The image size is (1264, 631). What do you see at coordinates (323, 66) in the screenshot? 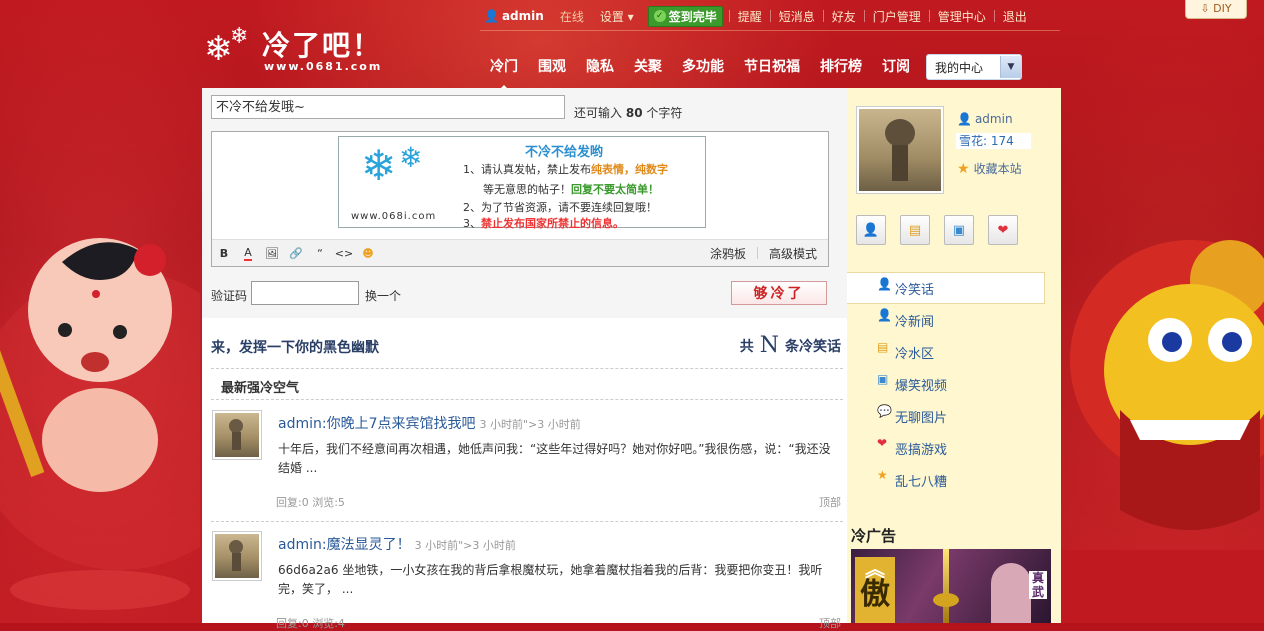
I see `logo-url: www.0681.com` at bounding box center [323, 66].